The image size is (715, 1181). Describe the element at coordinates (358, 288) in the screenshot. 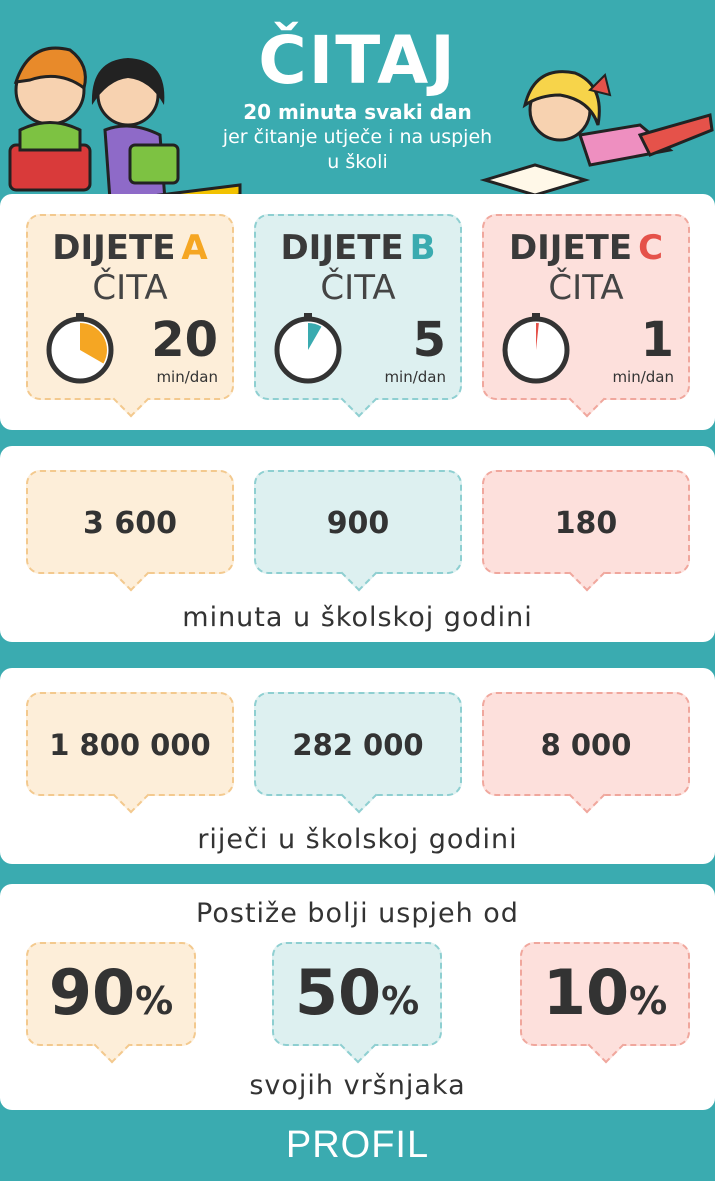

I see `child-b-reads: ČITA` at that location.